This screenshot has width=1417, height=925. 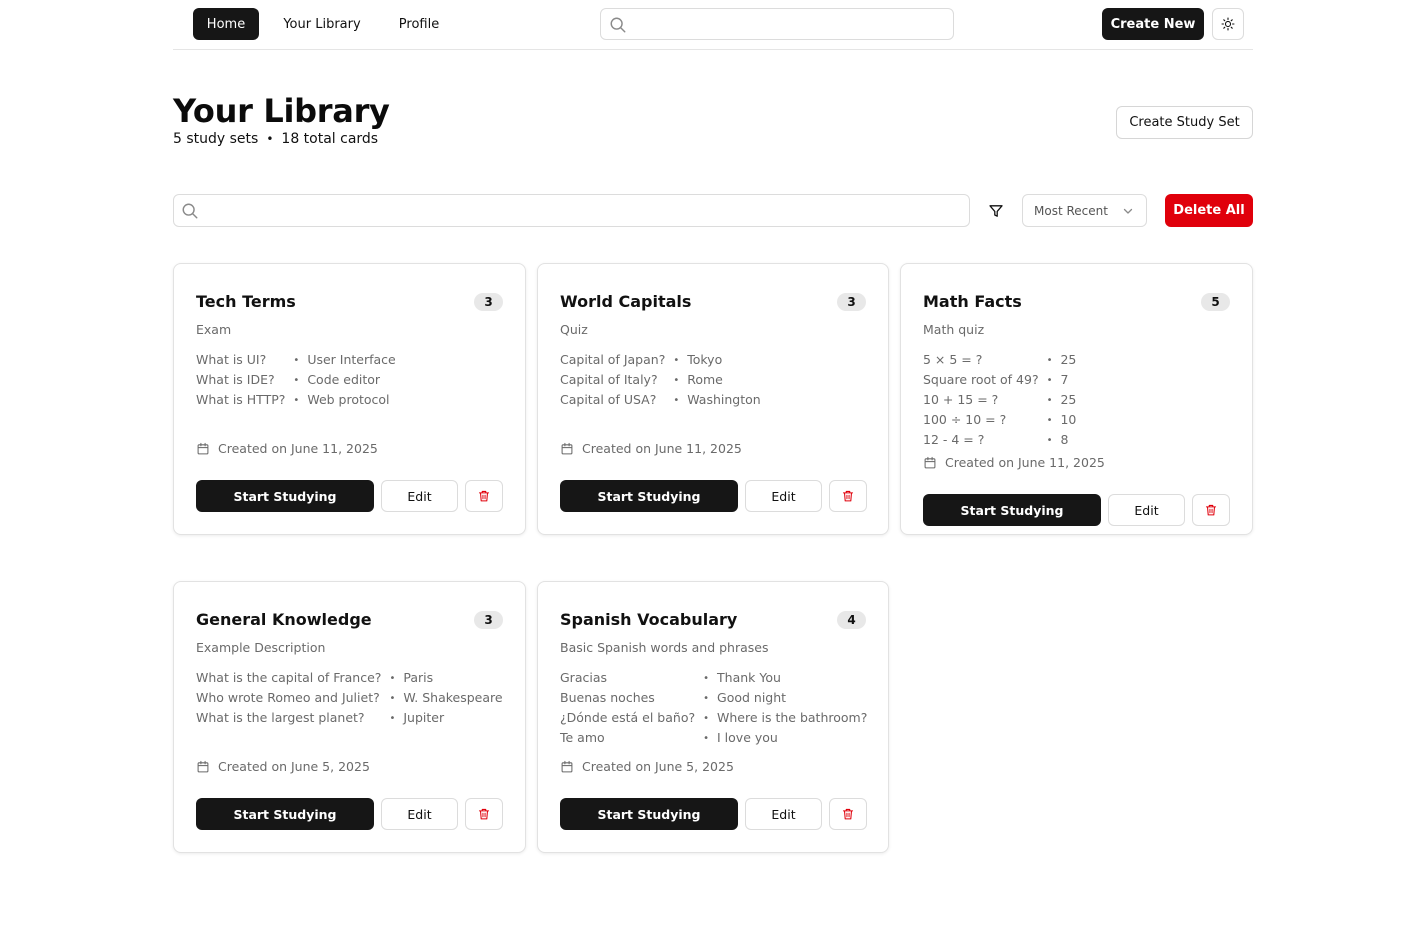 I want to click on card-description: Exam, so click(x=214, y=329).